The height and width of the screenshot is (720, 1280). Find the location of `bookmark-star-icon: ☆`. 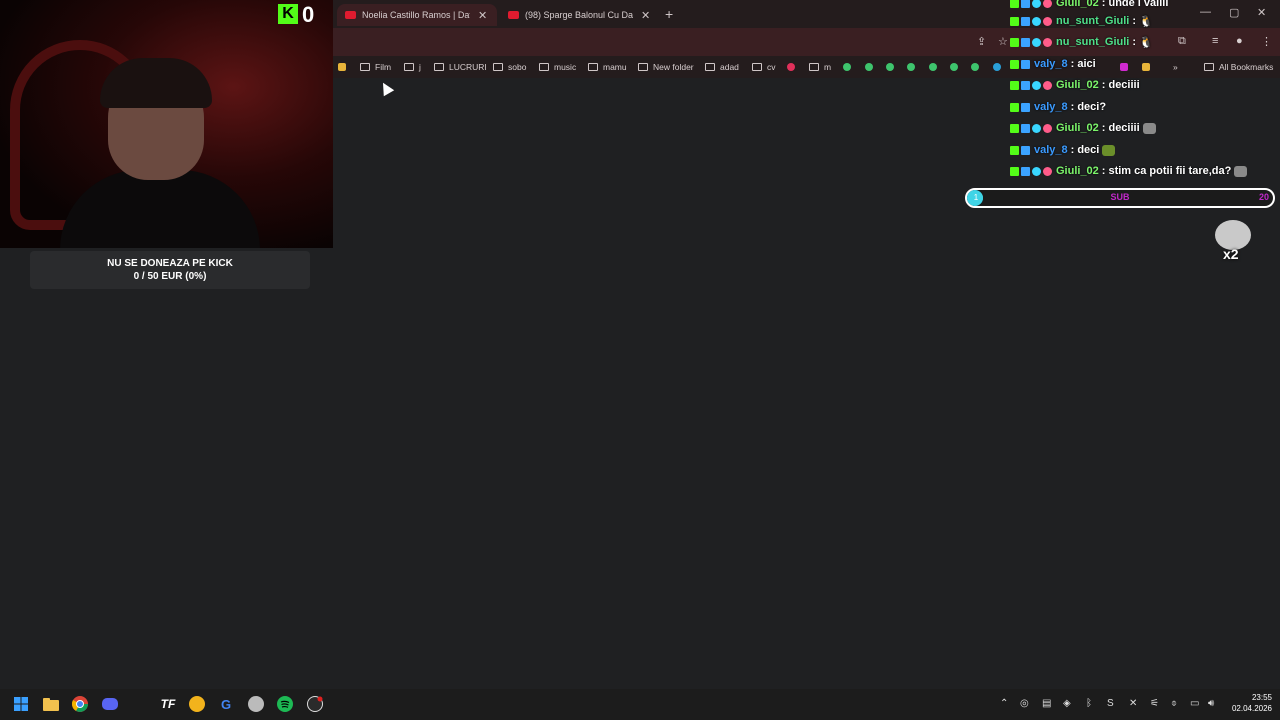

bookmark-star-icon: ☆ is located at coordinates (1003, 41).